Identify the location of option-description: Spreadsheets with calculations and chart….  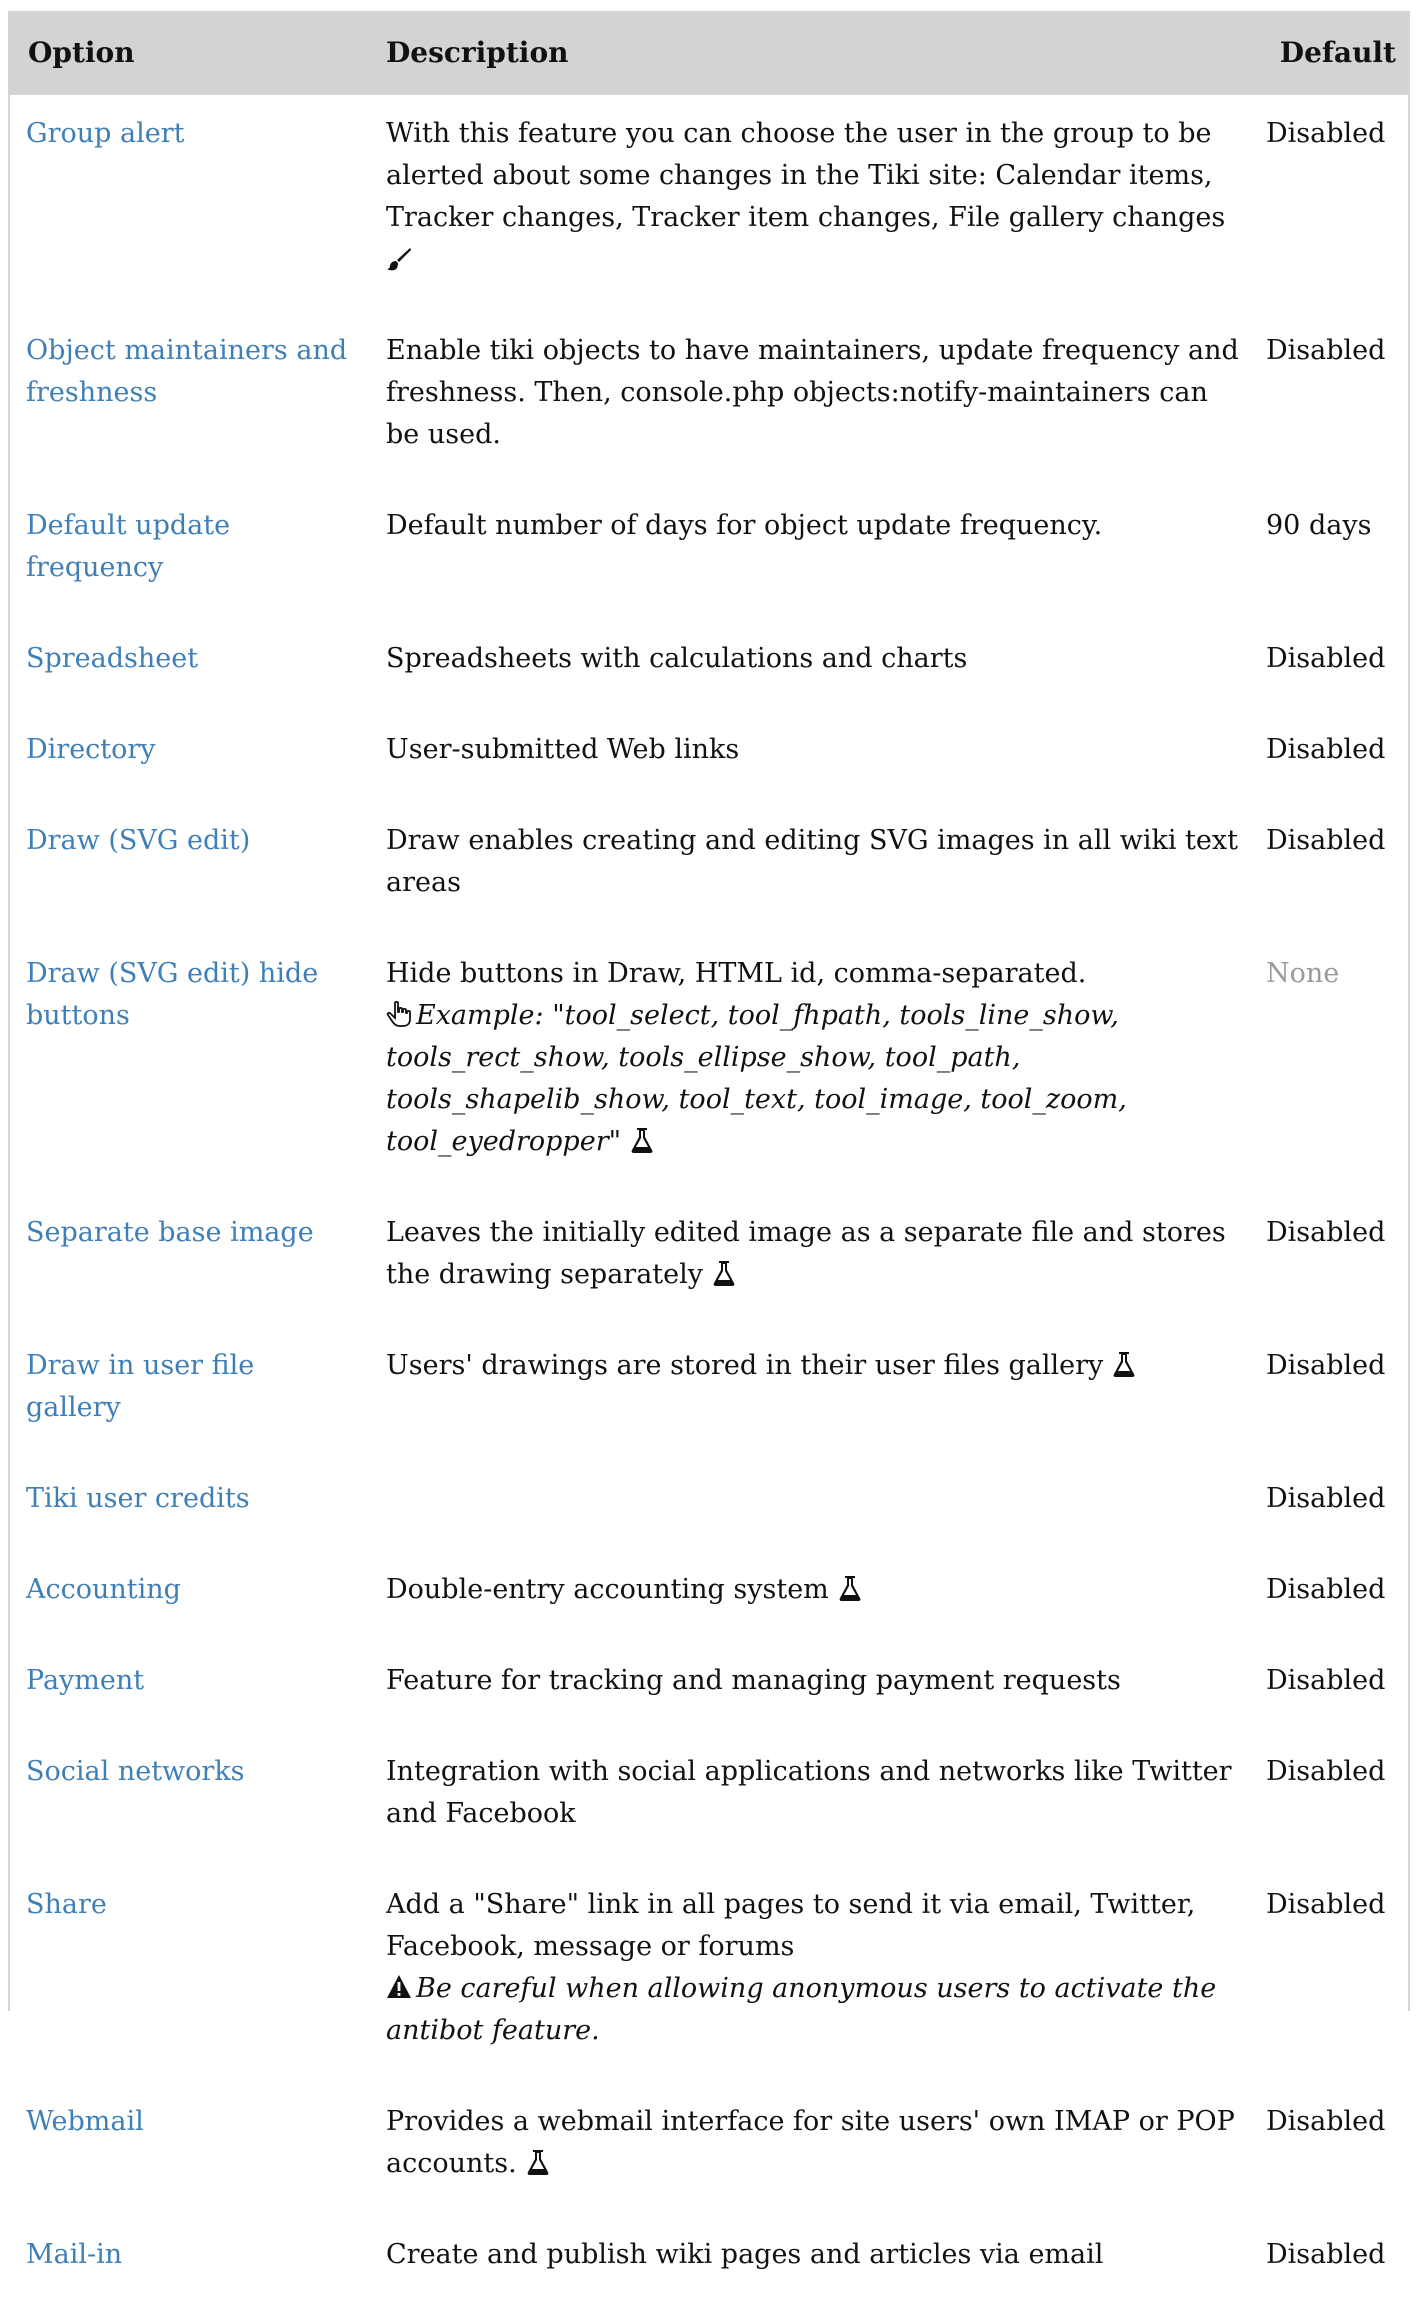
(677, 658).